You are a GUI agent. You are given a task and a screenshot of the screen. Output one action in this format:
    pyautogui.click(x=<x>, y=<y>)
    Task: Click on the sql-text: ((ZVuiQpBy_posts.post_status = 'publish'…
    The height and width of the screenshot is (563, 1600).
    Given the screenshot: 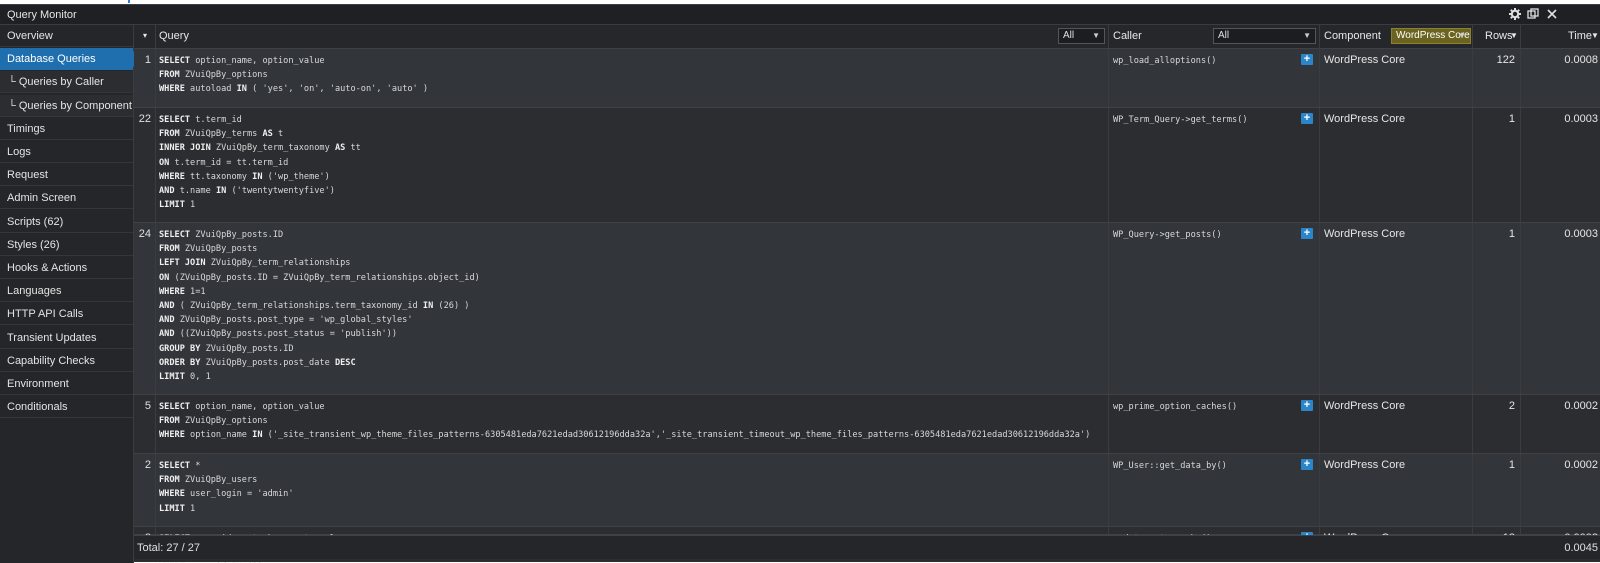 What is the action you would take?
    pyautogui.click(x=286, y=334)
    